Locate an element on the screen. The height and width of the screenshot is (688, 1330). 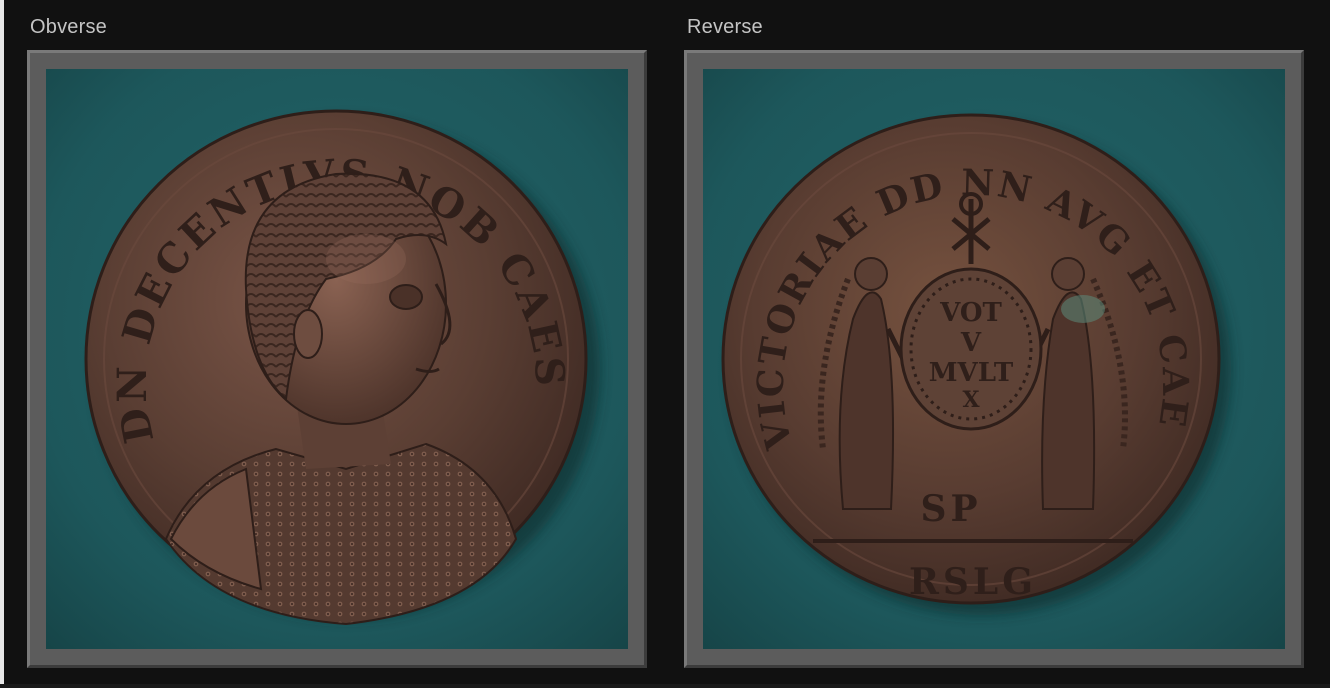
svg-text: V is located at coordinates (971, 343).